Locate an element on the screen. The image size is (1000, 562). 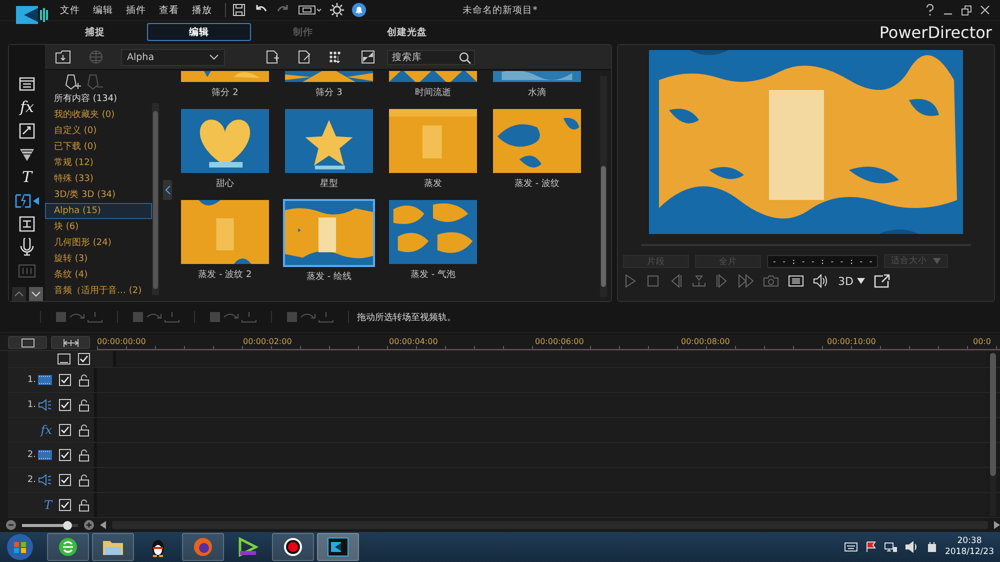
menu-item: 编辑 is located at coordinates (103, 10).